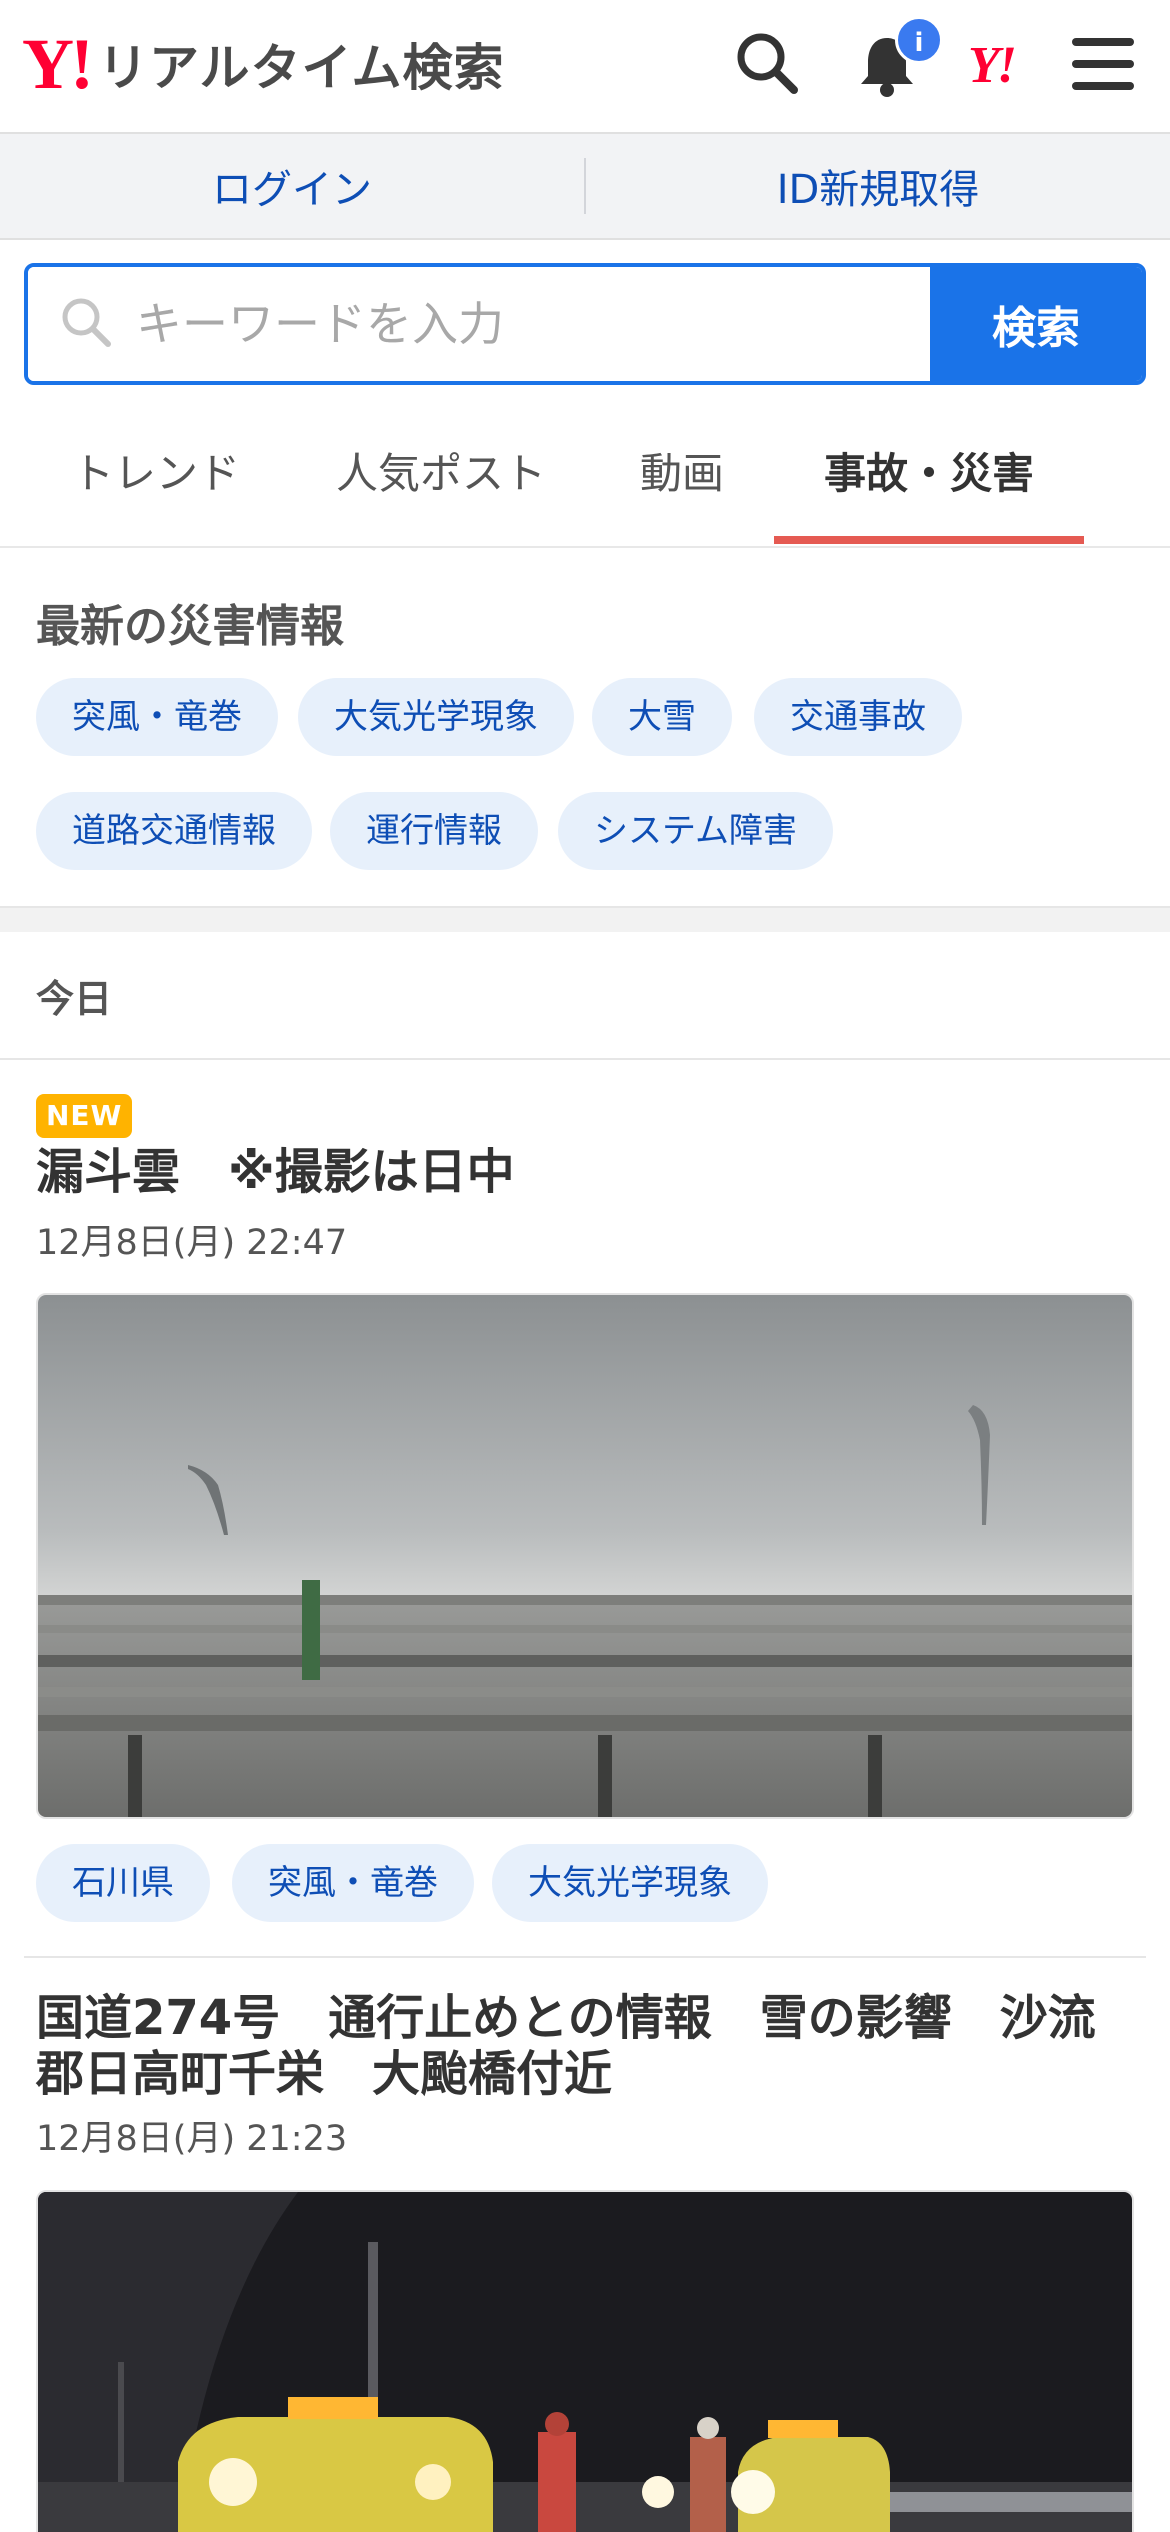 Image resolution: width=1170 pixels, height=2532 pixels. I want to click on section-gap, so click(585, 920).